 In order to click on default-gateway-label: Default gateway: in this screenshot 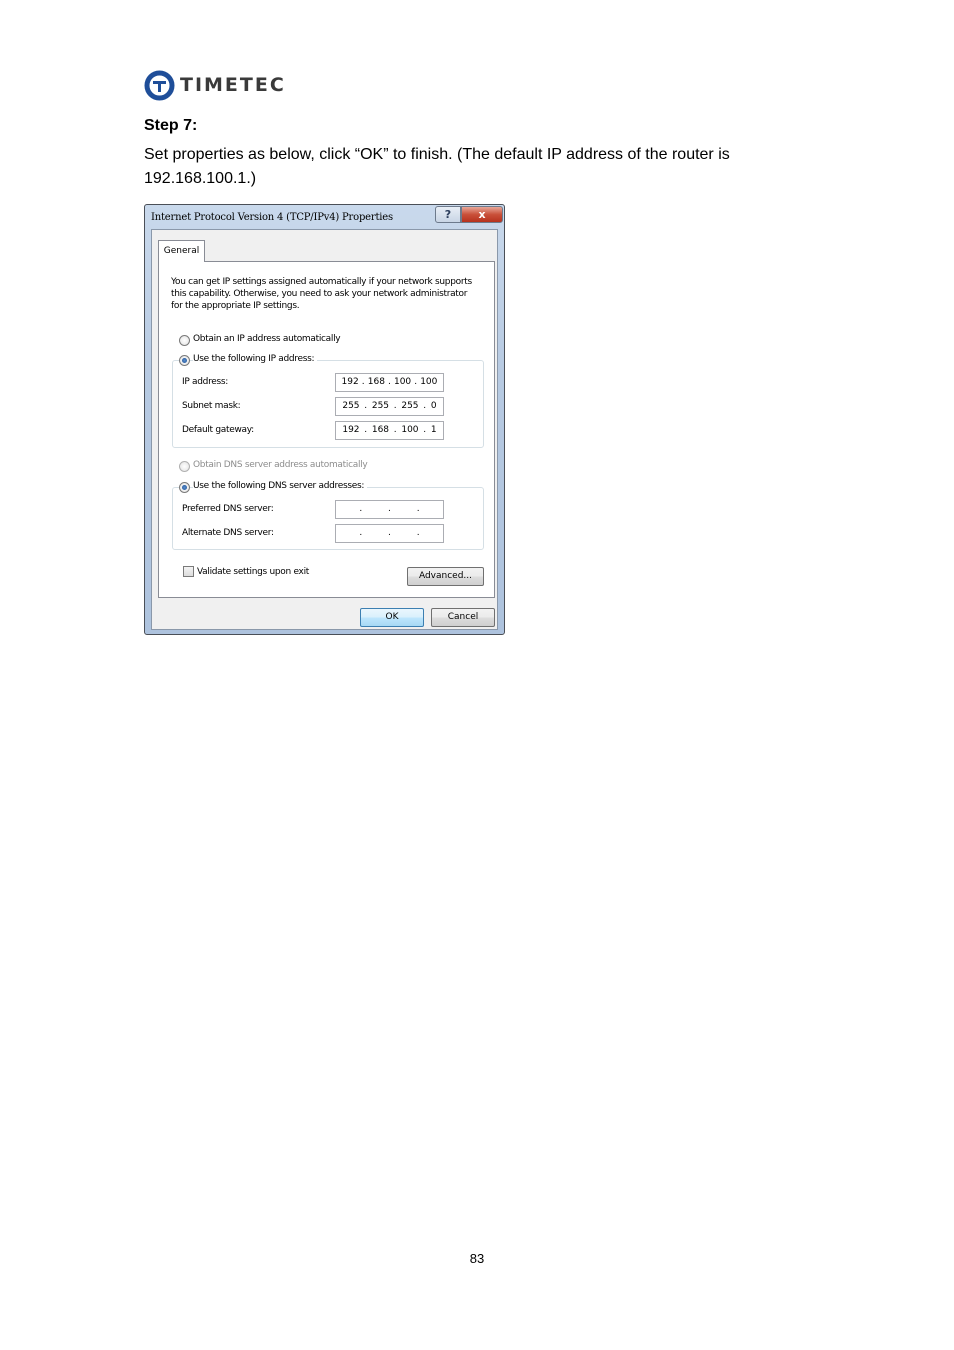, I will do `click(218, 430)`.